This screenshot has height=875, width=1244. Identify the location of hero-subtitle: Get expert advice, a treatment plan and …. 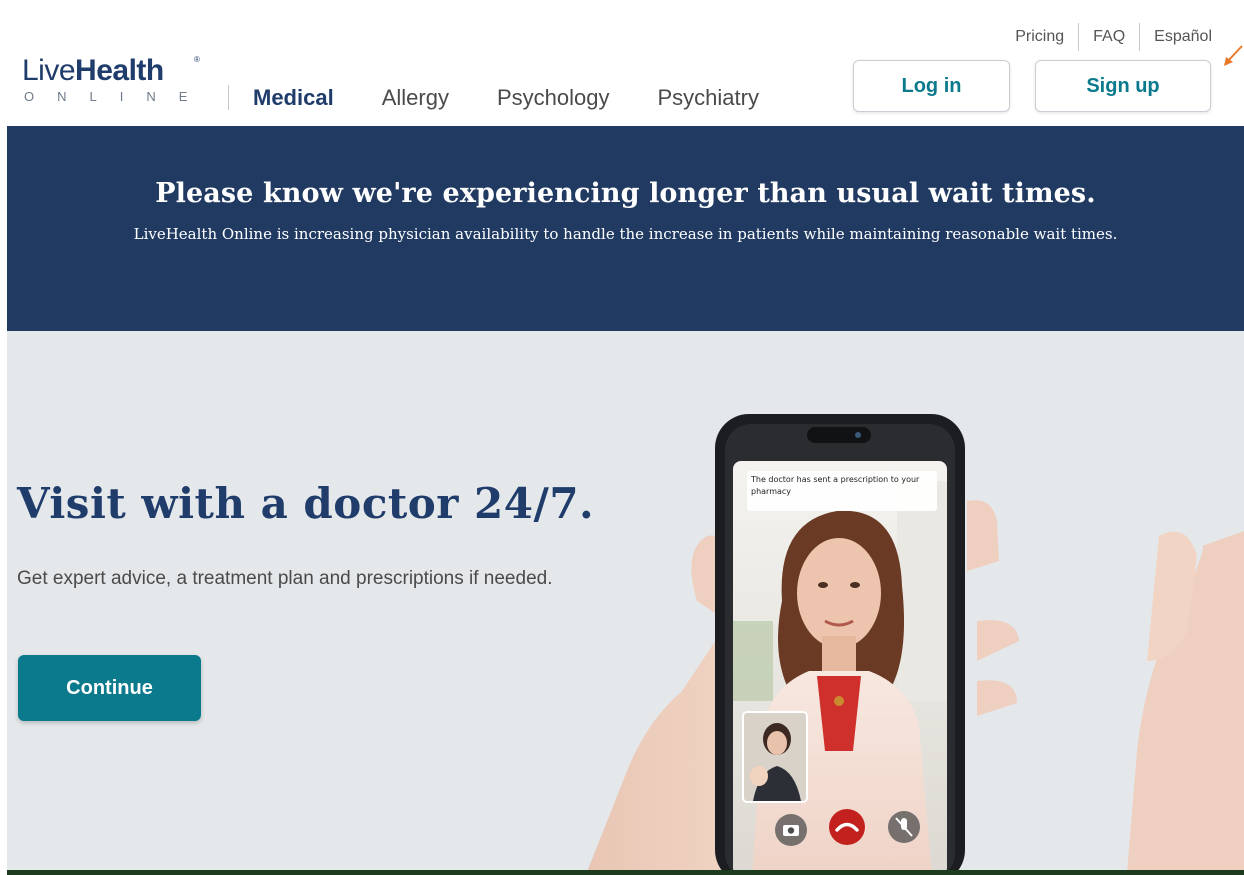
(285, 578).